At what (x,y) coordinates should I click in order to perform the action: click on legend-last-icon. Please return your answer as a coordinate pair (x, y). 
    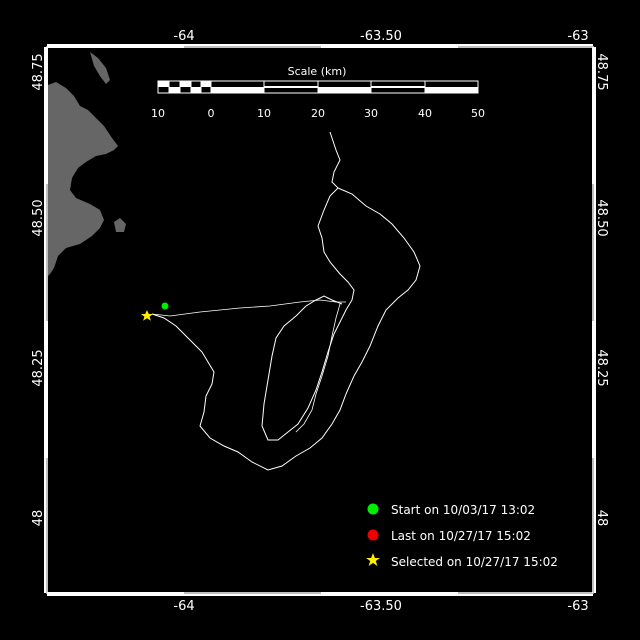
    Looking at the image, I should click on (373, 535).